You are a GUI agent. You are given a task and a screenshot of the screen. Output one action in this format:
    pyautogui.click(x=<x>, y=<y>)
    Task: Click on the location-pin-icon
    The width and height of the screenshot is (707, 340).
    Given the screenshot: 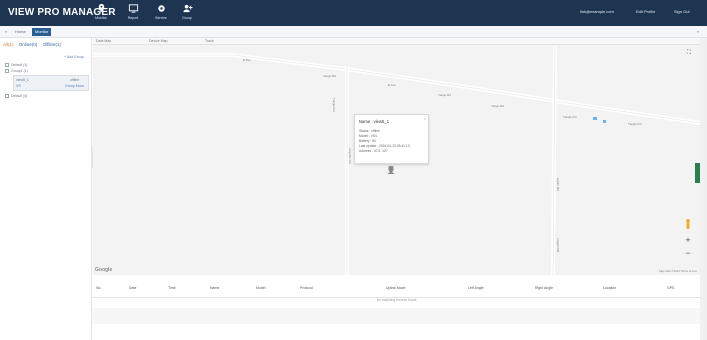 What is the action you would take?
    pyautogui.click(x=101, y=8)
    